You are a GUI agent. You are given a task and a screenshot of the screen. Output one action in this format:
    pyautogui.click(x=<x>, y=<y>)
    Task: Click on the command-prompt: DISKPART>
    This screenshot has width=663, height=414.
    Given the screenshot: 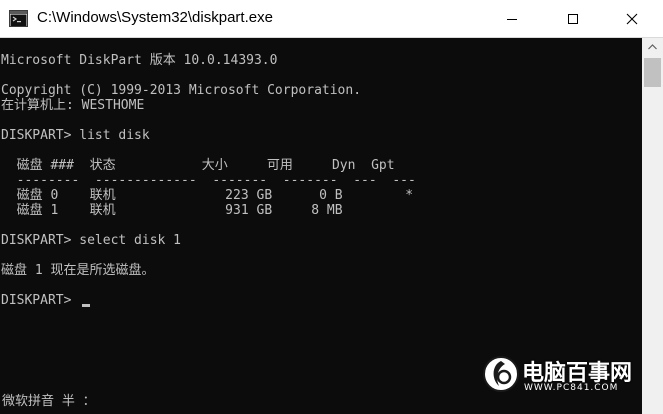 What is the action you would take?
    pyautogui.click(x=40, y=300)
    